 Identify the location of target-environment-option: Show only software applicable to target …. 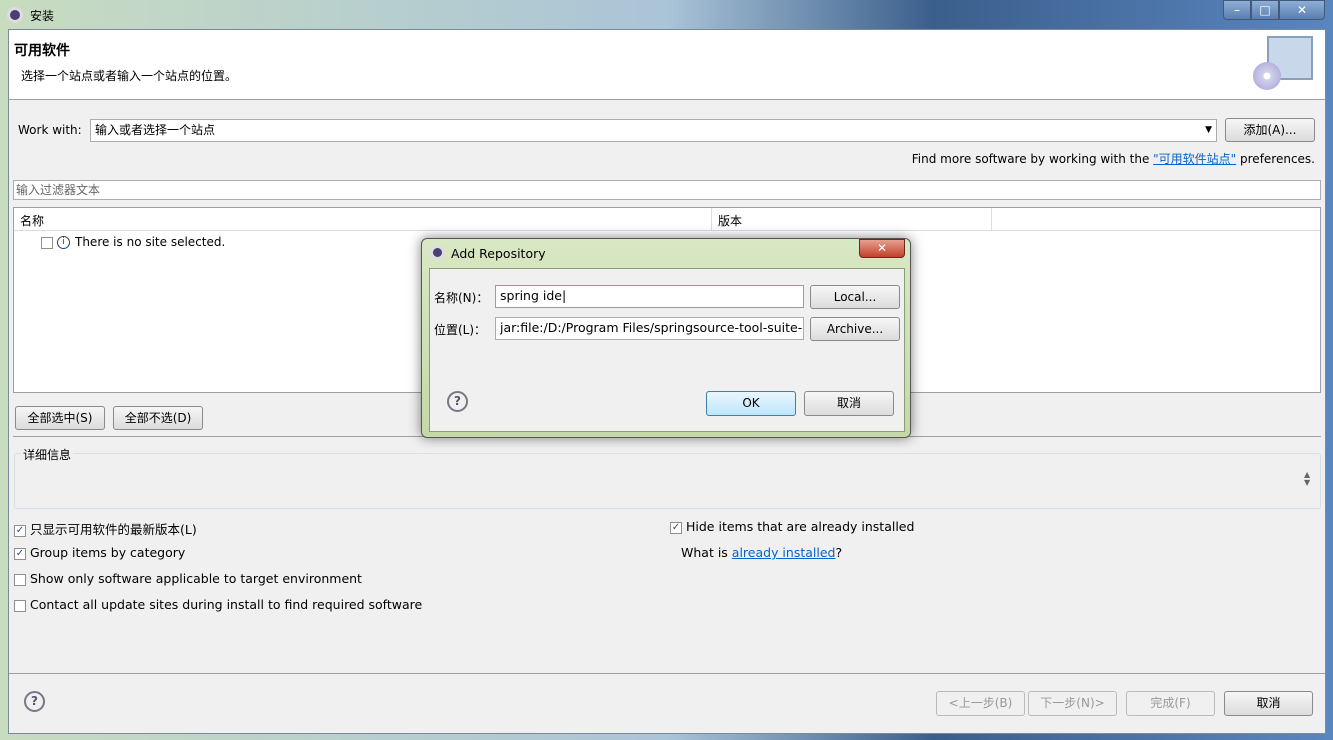
(188, 578).